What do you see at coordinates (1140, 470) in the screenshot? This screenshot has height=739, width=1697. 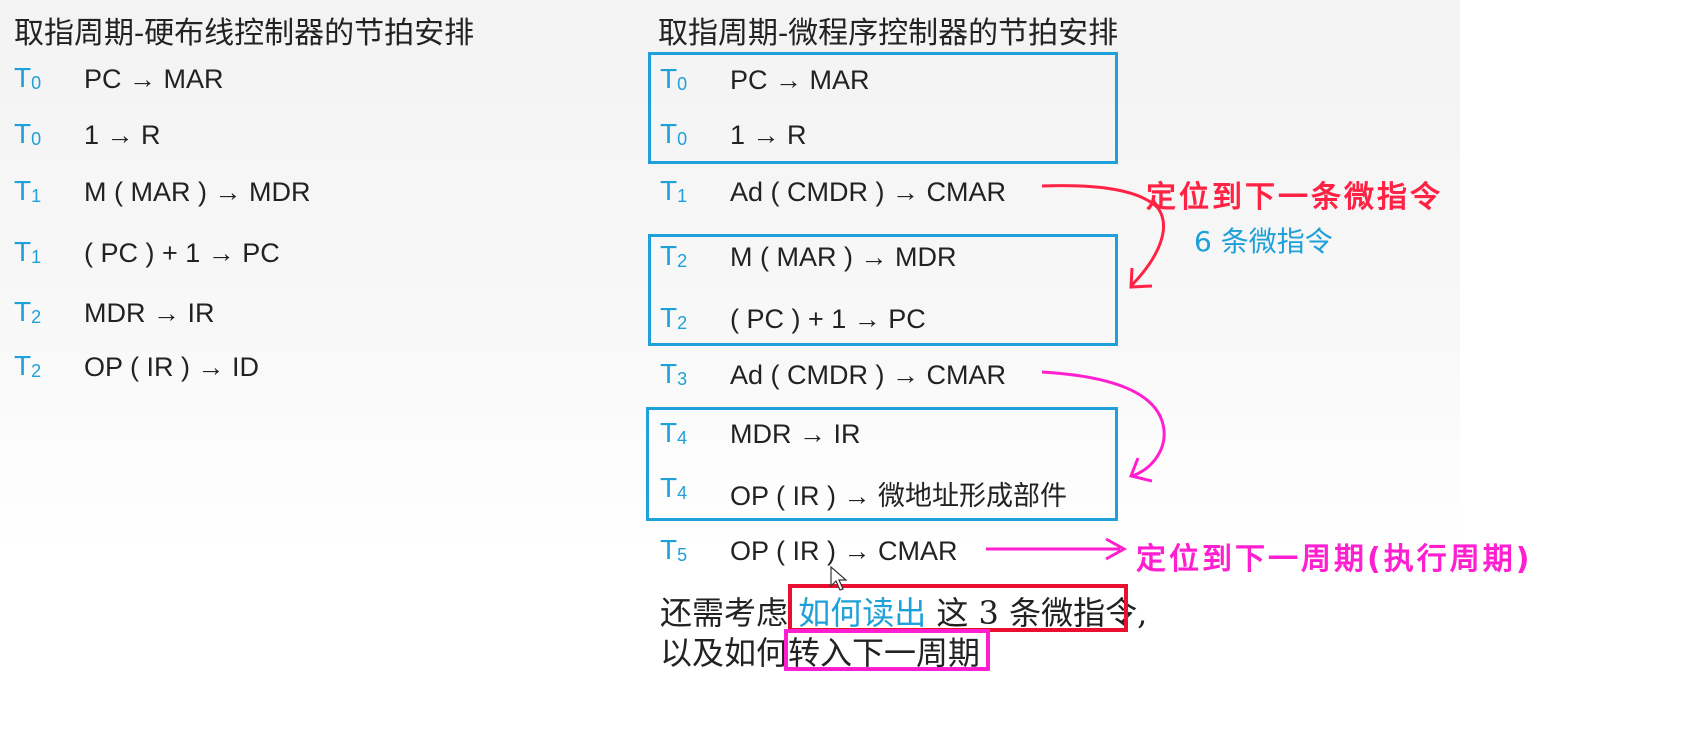 I see `magenta-arrowhead` at bounding box center [1140, 470].